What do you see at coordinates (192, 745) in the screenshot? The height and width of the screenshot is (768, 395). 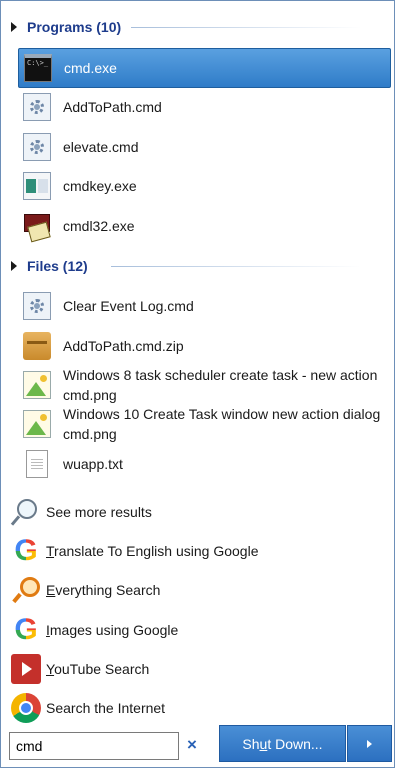 I see `clear-search-icon: ×` at bounding box center [192, 745].